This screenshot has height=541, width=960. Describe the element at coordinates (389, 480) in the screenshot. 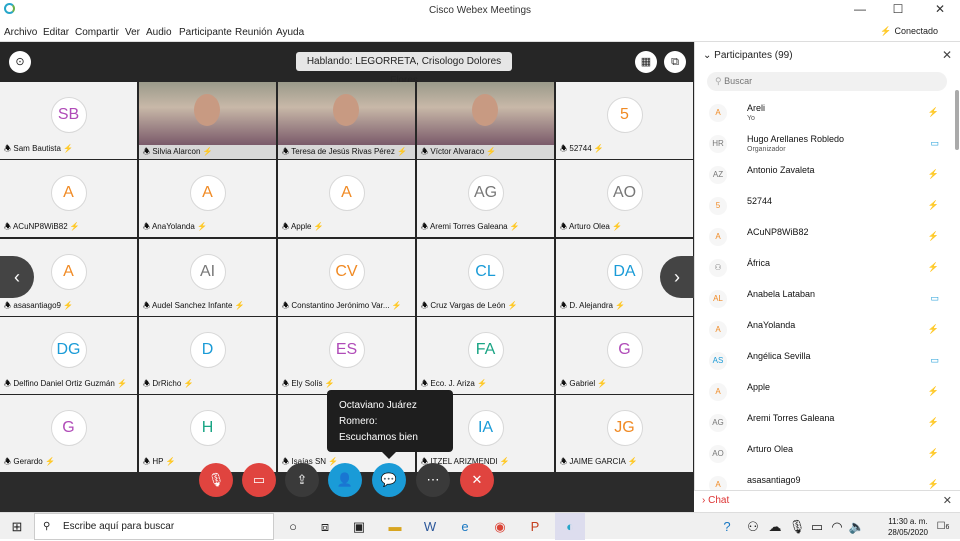

I see `chat-button: 💬` at that location.